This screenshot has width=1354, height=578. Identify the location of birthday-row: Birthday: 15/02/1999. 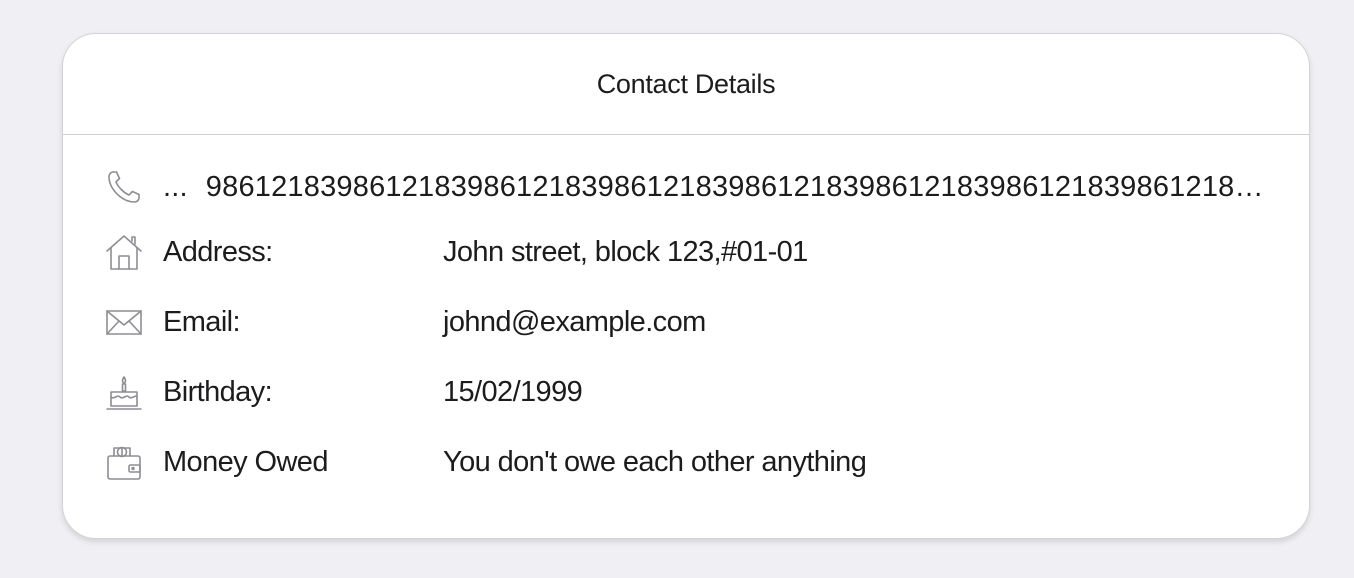
(686, 392).